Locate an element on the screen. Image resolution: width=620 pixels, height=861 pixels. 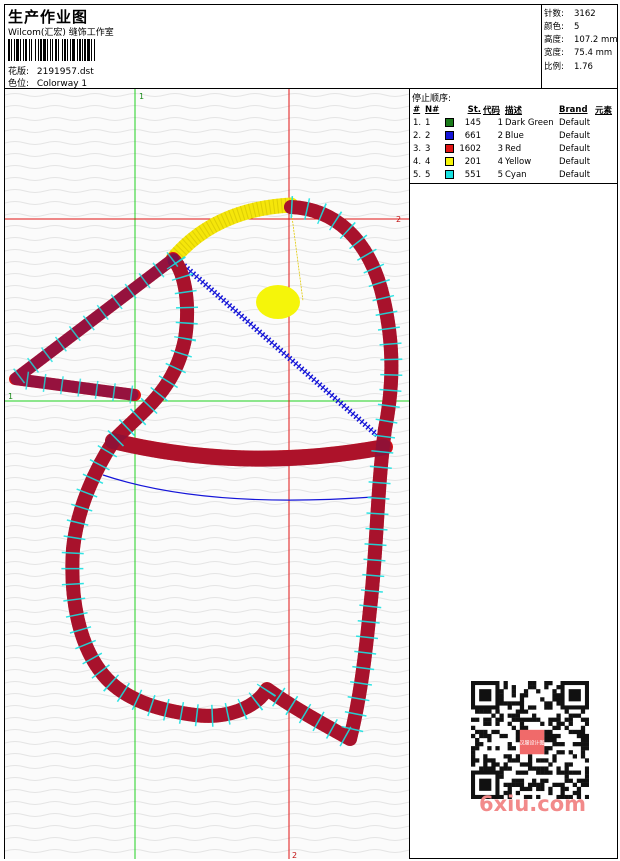
yellow-fill-dot is located at coordinates (278, 302).